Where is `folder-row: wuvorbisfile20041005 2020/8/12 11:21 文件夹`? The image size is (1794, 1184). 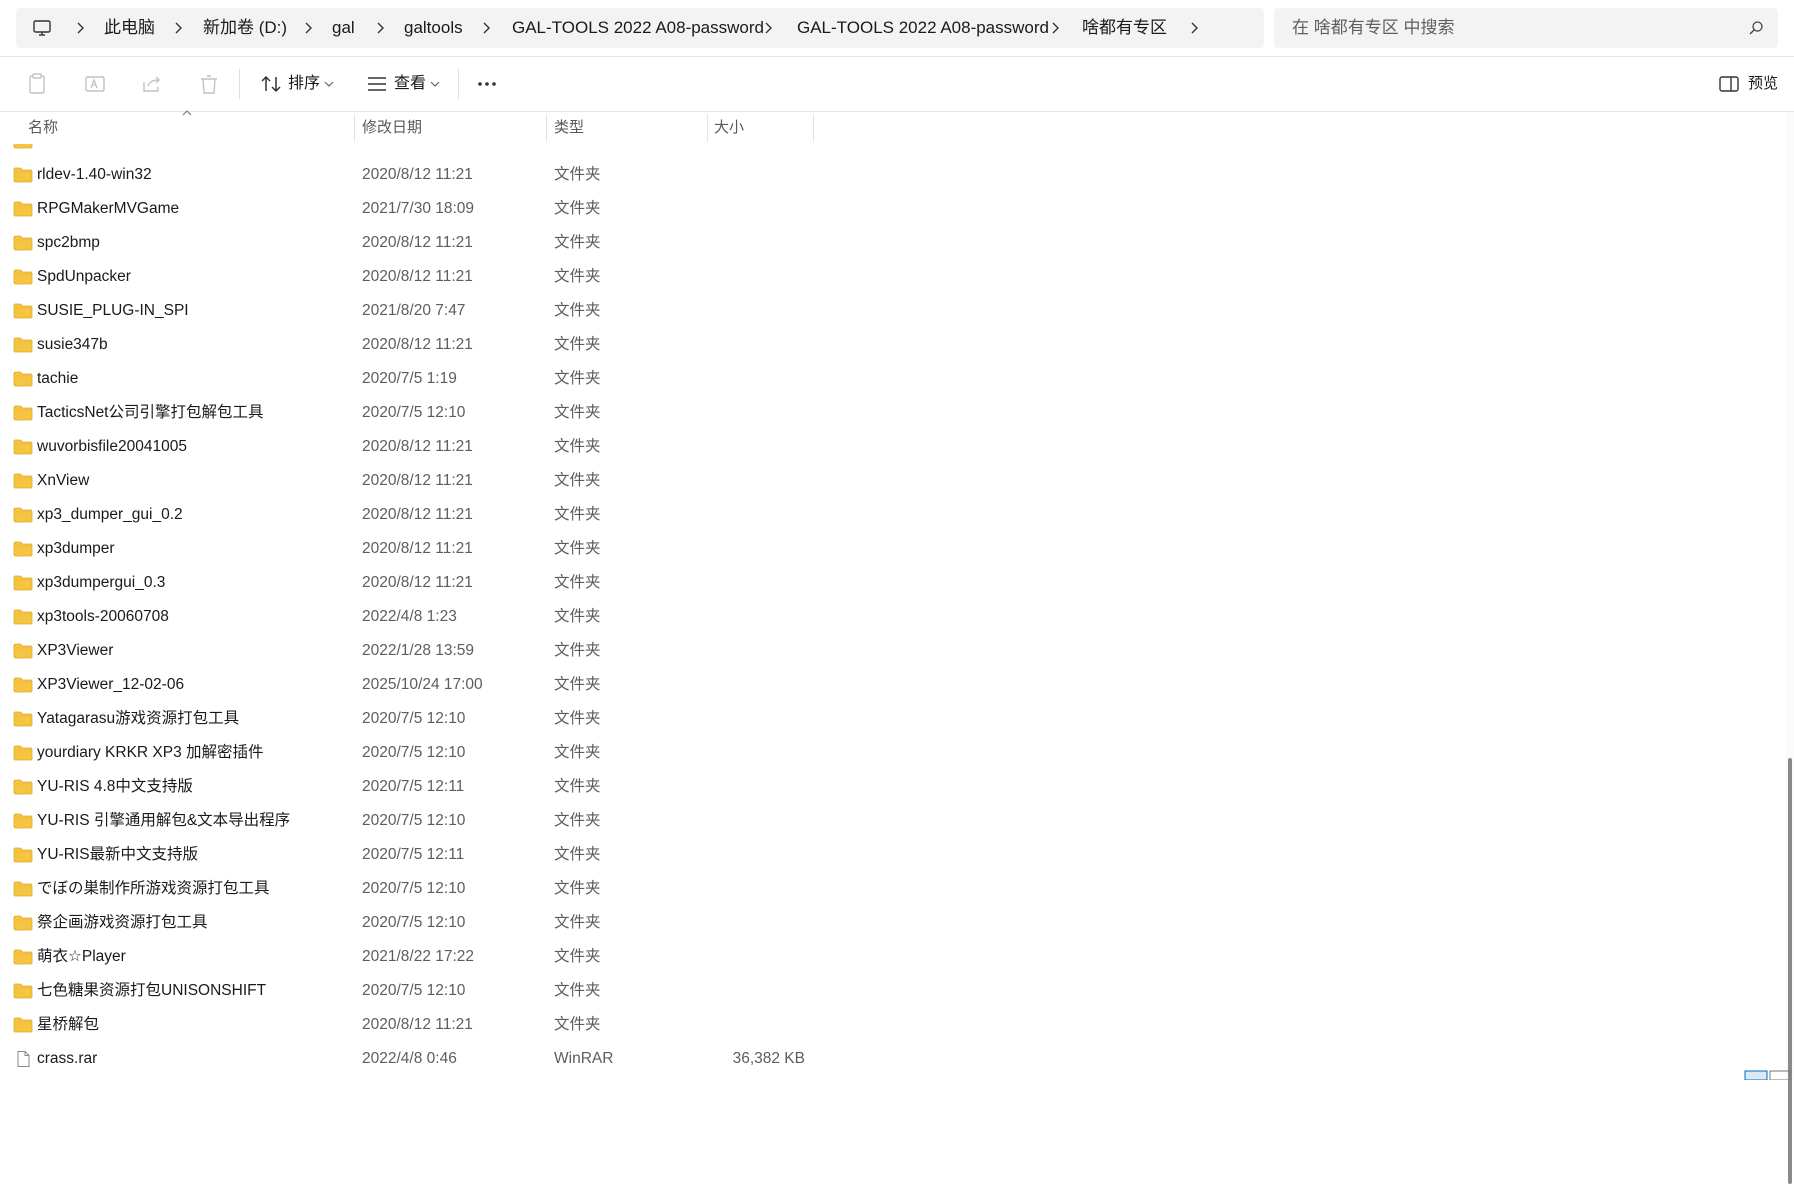 folder-row: wuvorbisfile20041005 2020/8/12 11:21 文件夹 is located at coordinates (893, 447).